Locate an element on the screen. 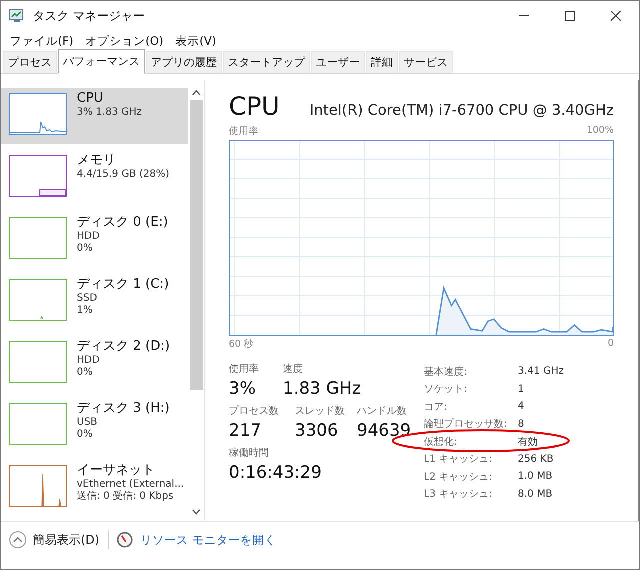 The height and width of the screenshot is (570, 640). stat-label: プロセス数 is located at coordinates (254, 412).